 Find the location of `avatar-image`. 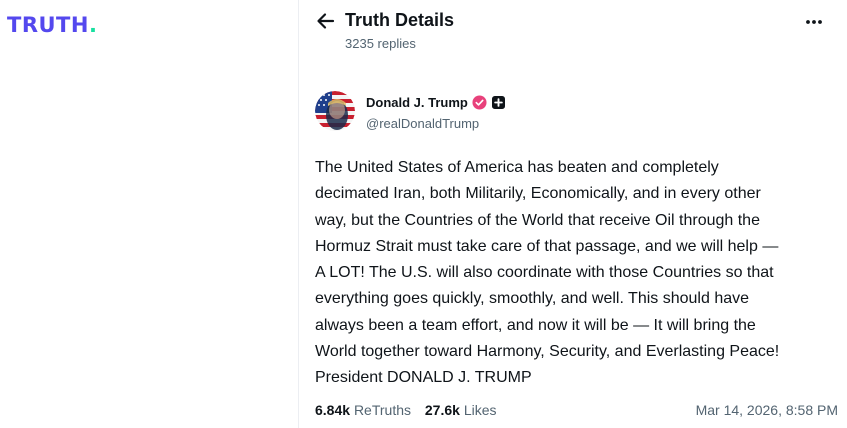

avatar-image is located at coordinates (335, 111).